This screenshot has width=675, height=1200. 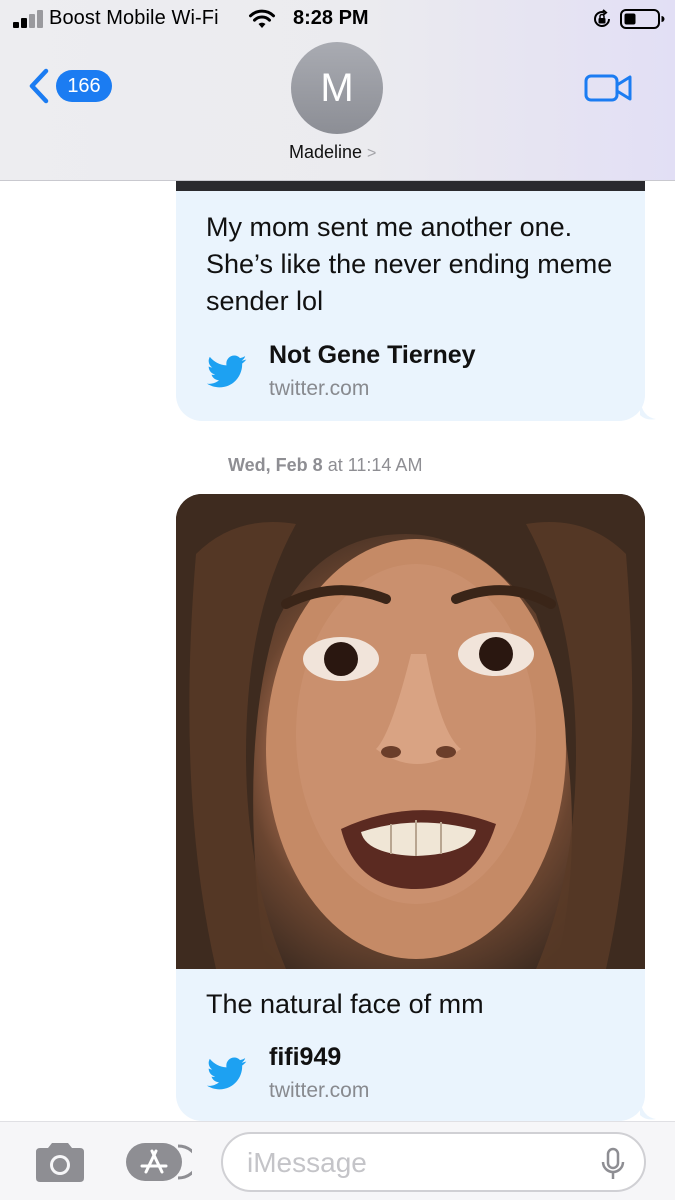 I want to click on previous-image-edge, so click(x=410, y=186).